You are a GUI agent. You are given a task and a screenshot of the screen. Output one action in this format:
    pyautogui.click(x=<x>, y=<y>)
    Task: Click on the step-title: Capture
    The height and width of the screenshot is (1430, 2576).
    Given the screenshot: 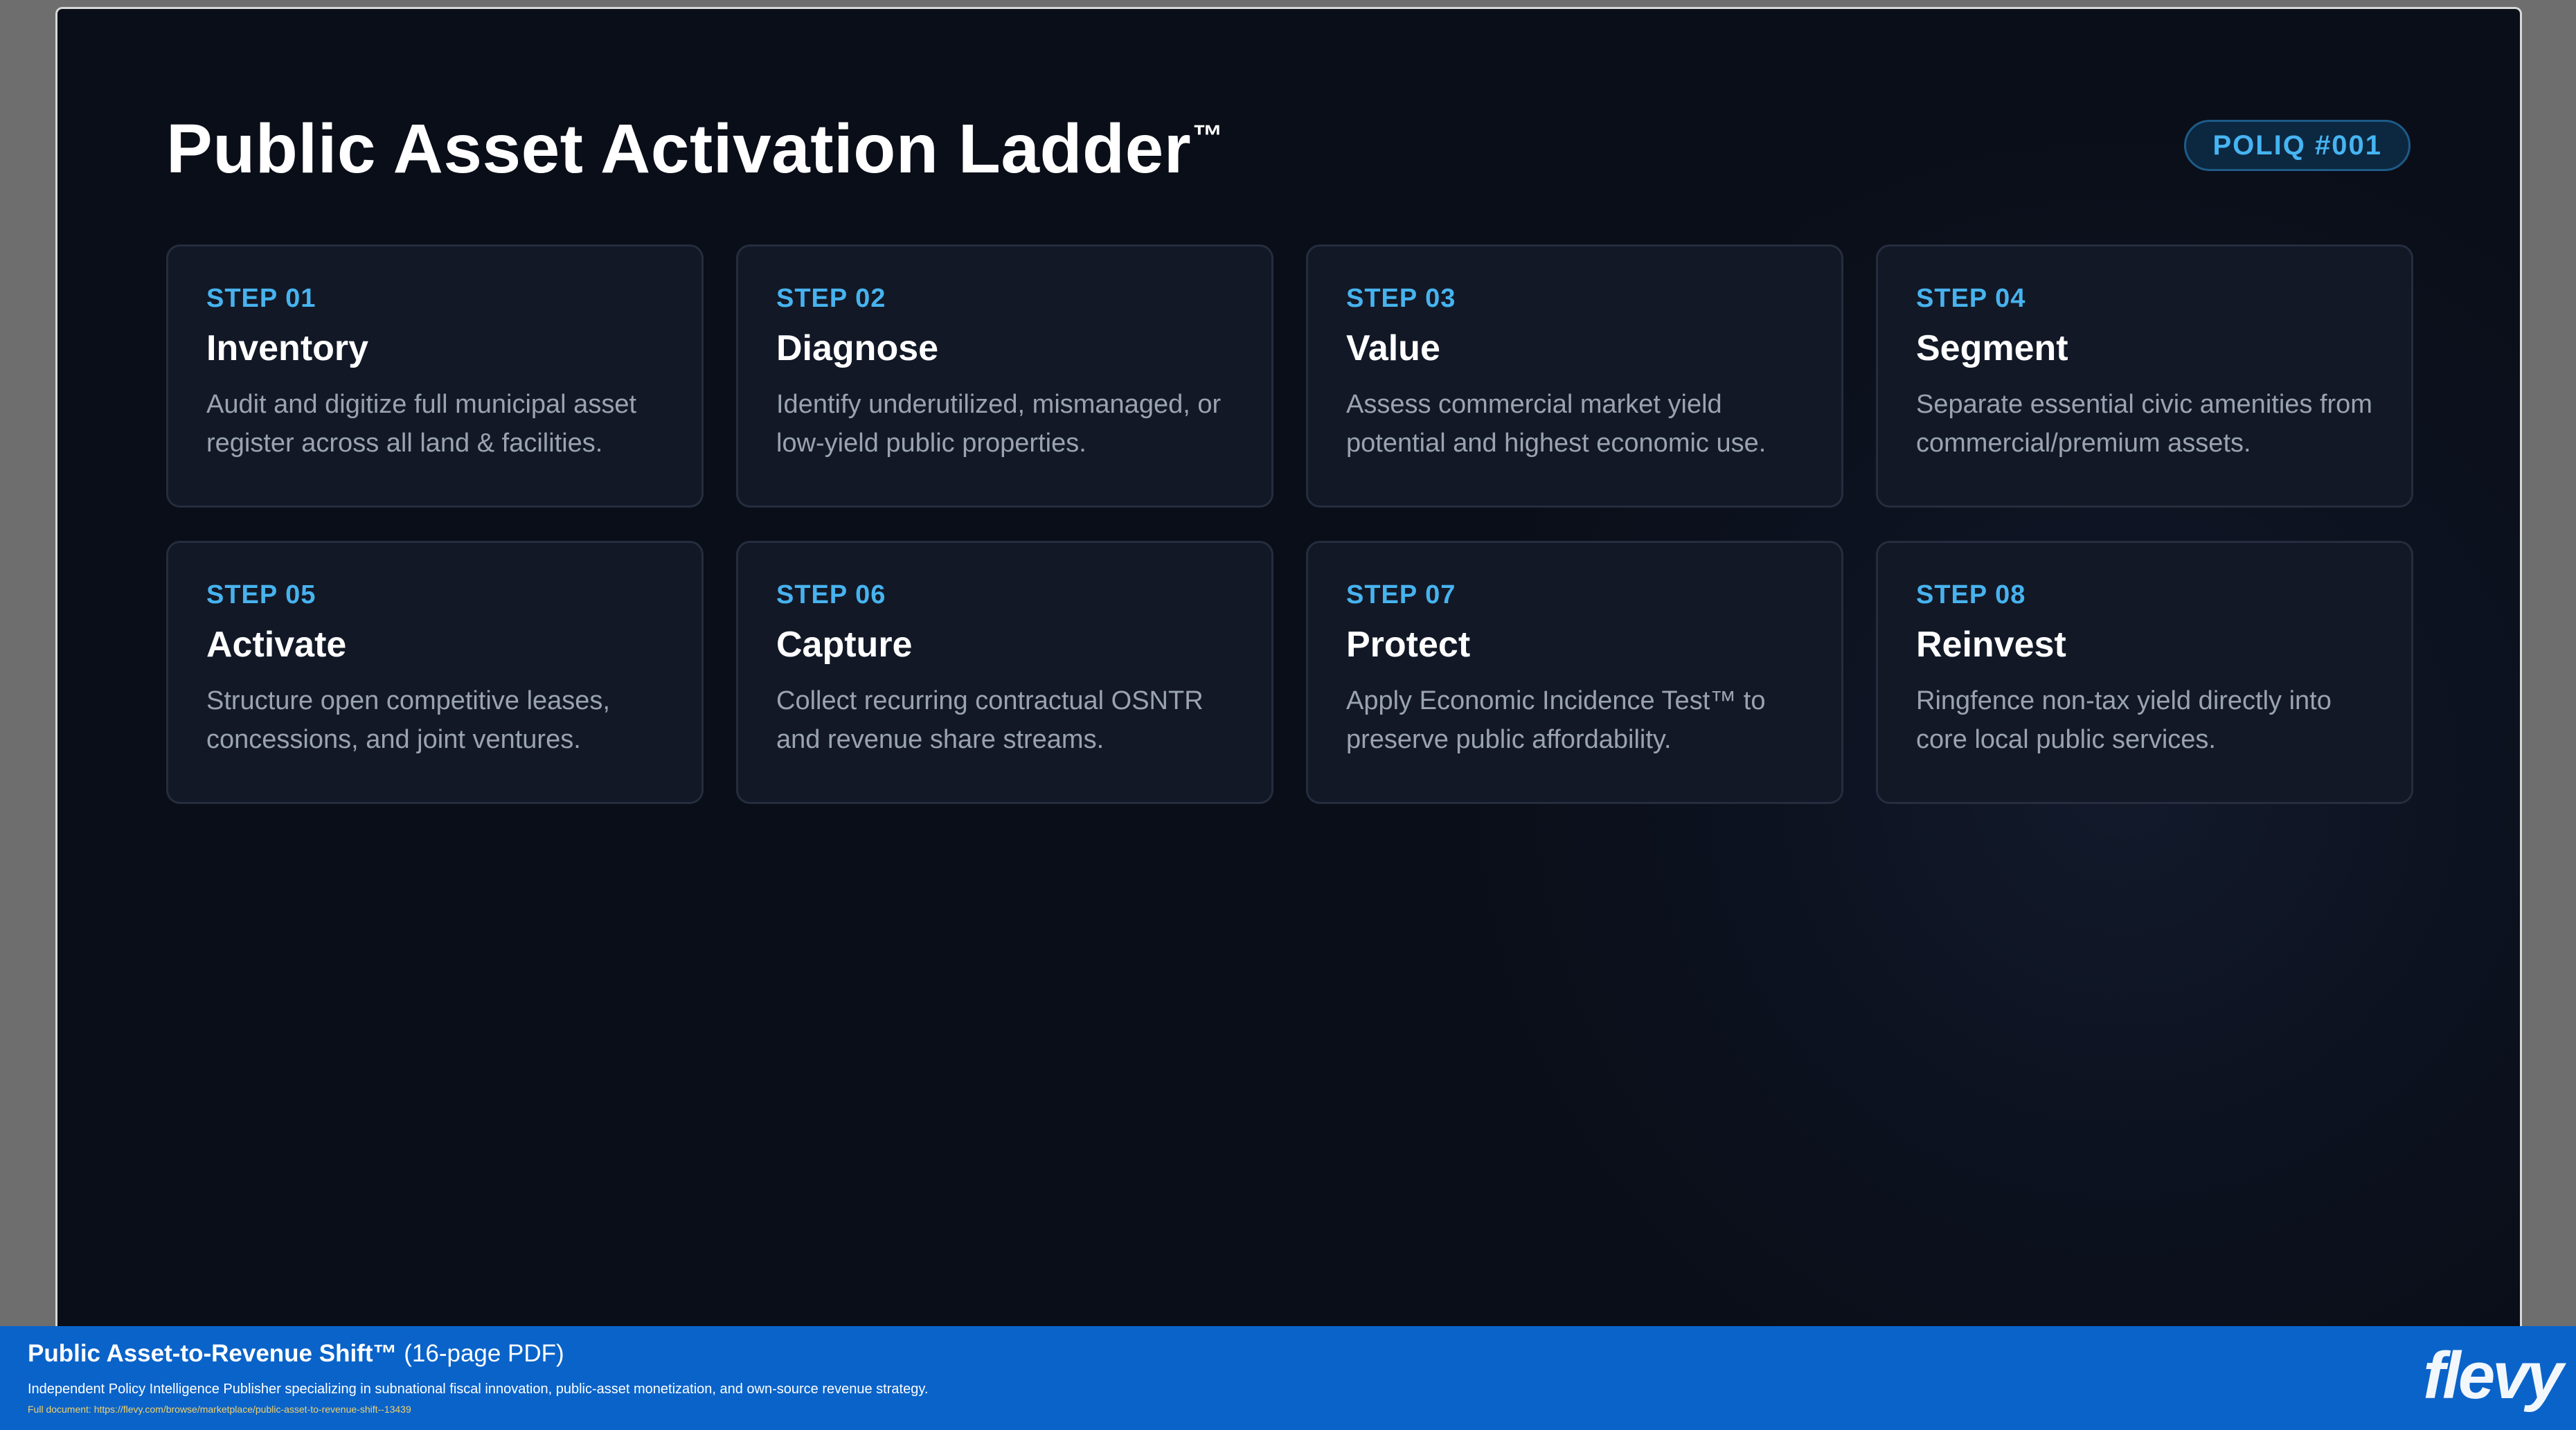 What is the action you would take?
    pyautogui.click(x=844, y=645)
    